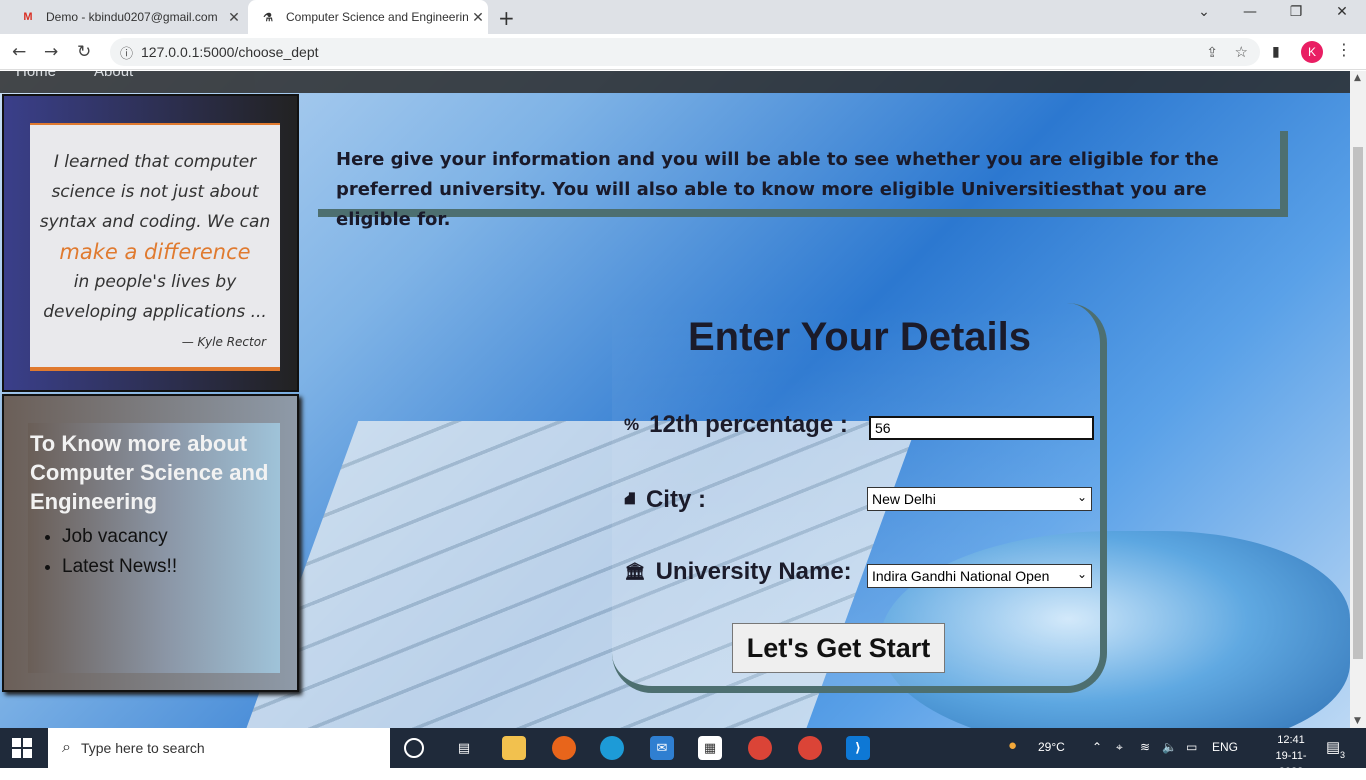 The image size is (1366, 780). What do you see at coordinates (1225, 747) in the screenshot?
I see `language-indicator: ENG` at bounding box center [1225, 747].